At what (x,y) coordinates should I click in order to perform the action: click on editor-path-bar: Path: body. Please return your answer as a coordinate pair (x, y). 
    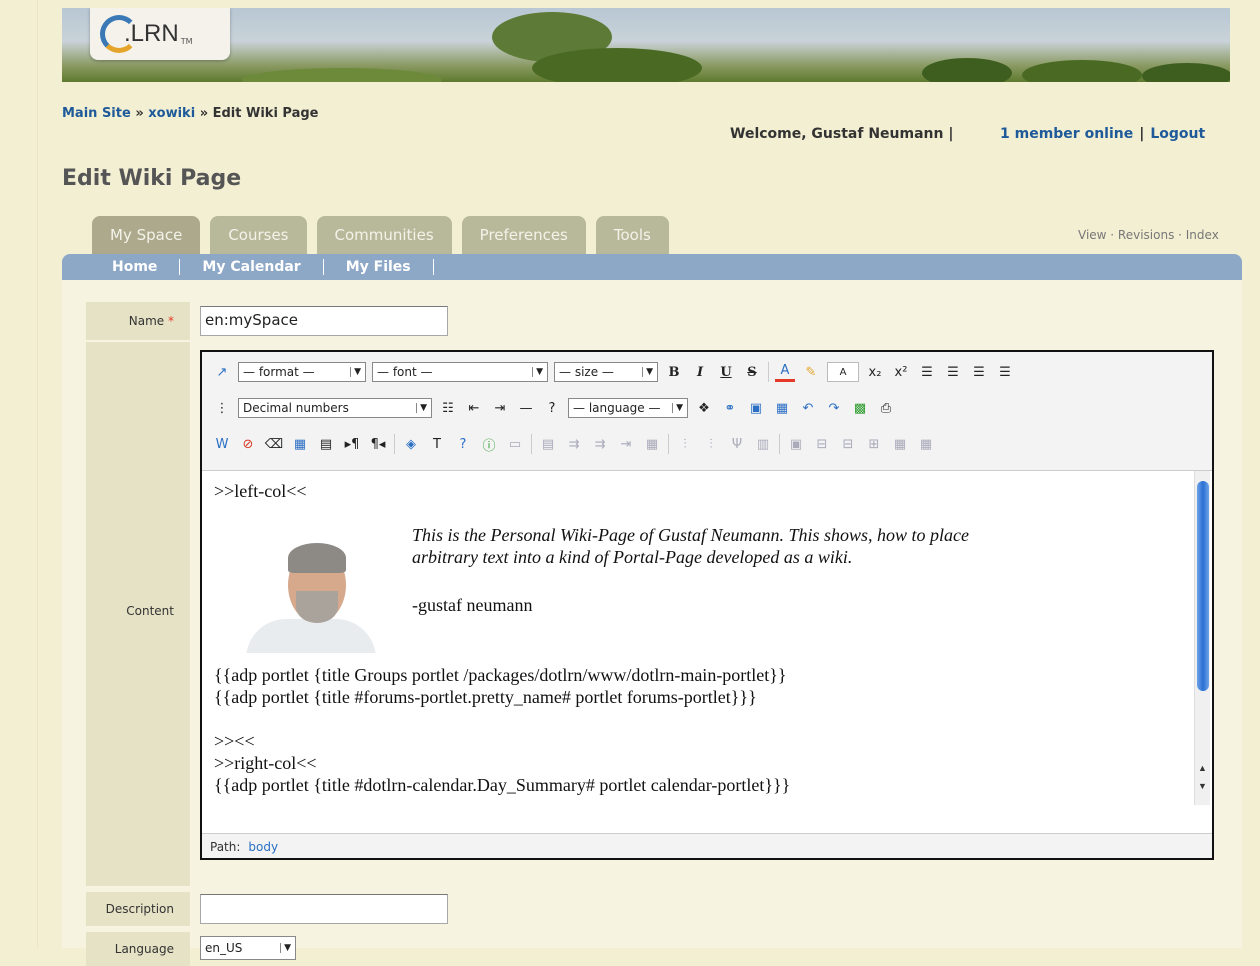
    Looking at the image, I should click on (244, 847).